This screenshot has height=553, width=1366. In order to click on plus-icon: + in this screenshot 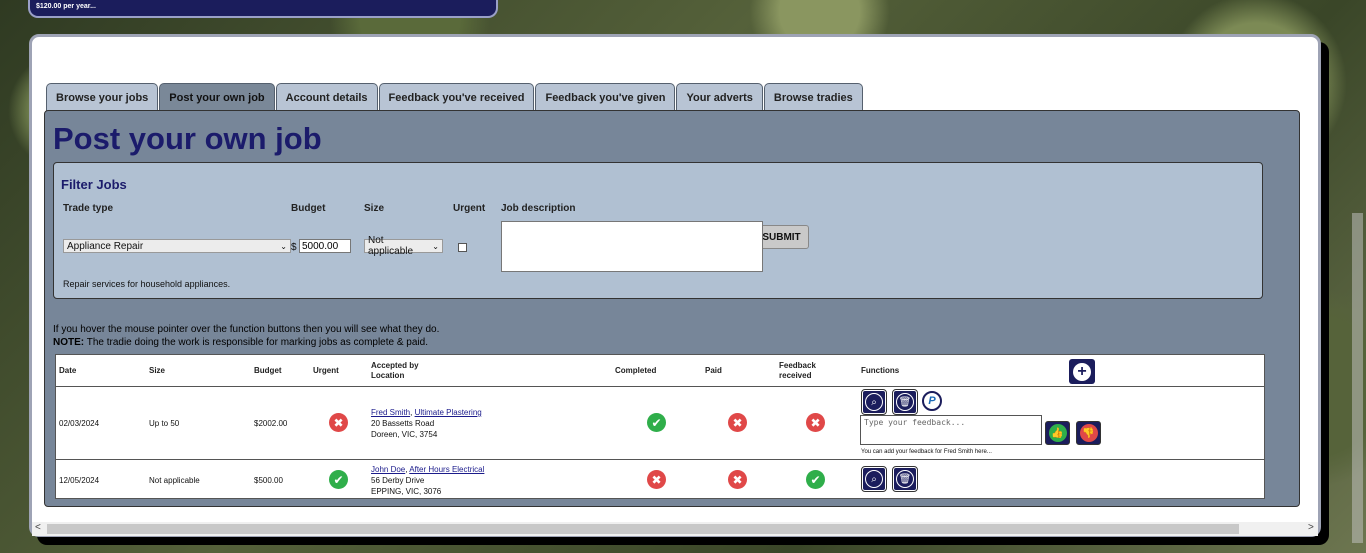, I will do `click(1082, 371)`.